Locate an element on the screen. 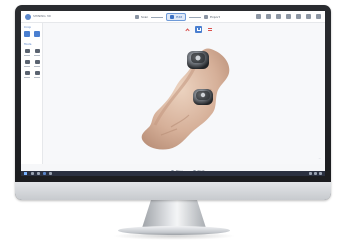 The height and width of the screenshot is (245, 348). crop-upper-button is located at coordinates (27, 34).